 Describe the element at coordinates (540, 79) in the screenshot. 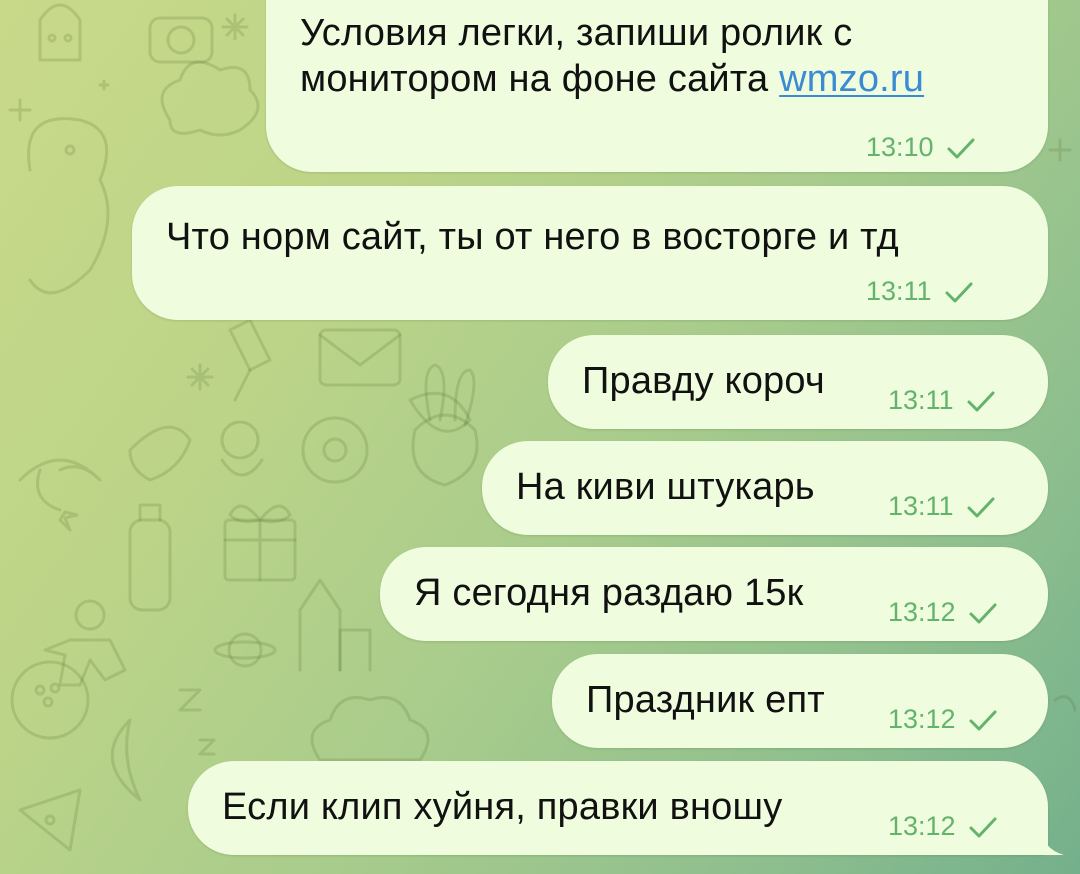

I see `message-text-line: монитором на фоне сайта` at that location.